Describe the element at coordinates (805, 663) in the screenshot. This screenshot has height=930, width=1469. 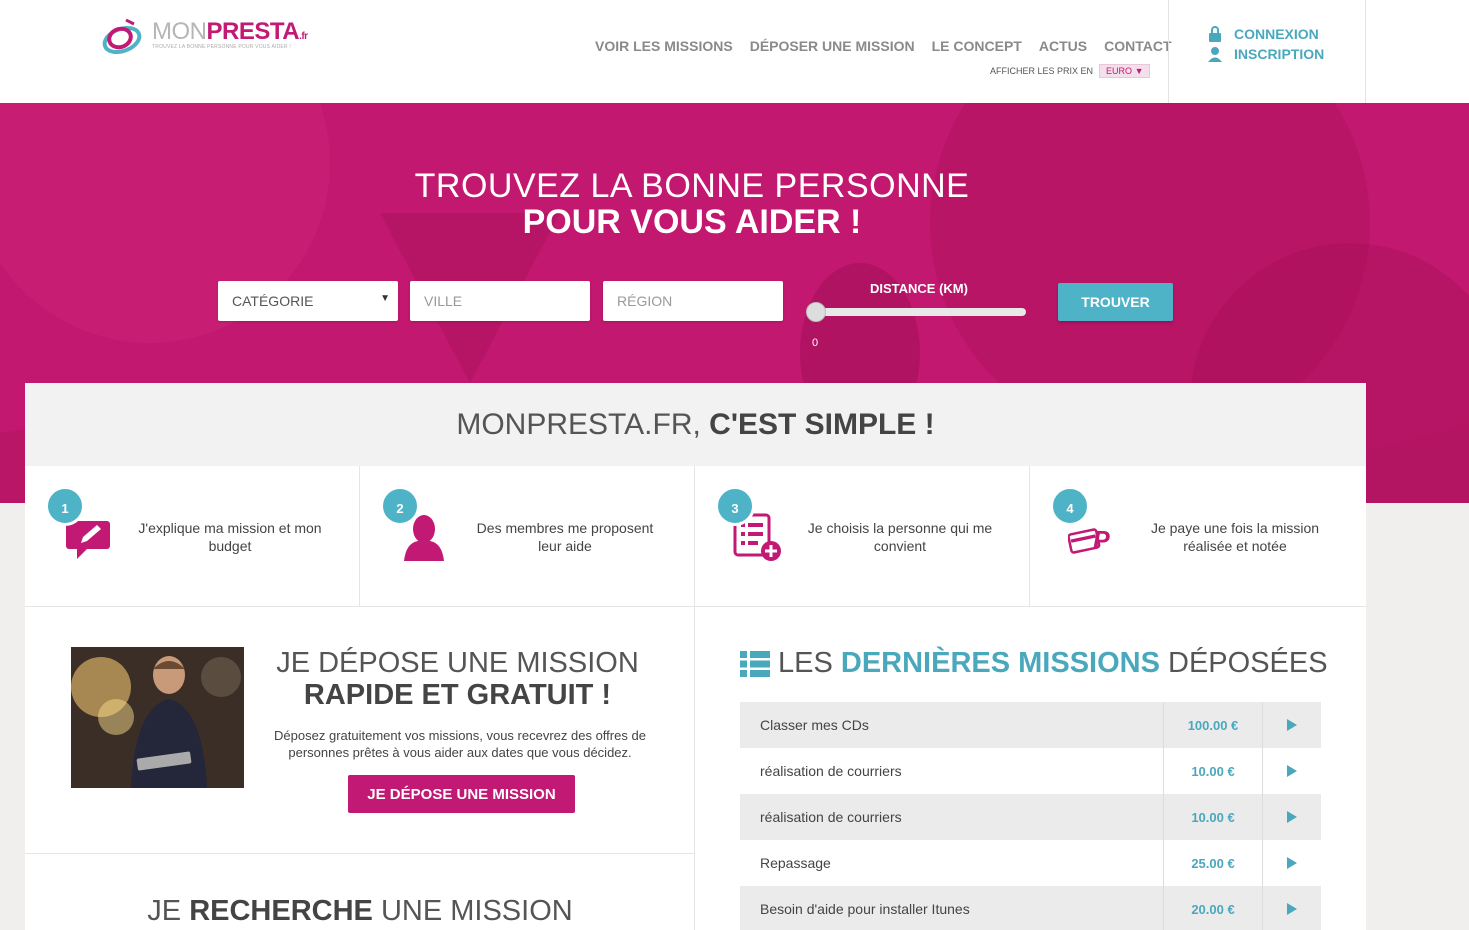
I see `missions-title-part1: LES` at that location.